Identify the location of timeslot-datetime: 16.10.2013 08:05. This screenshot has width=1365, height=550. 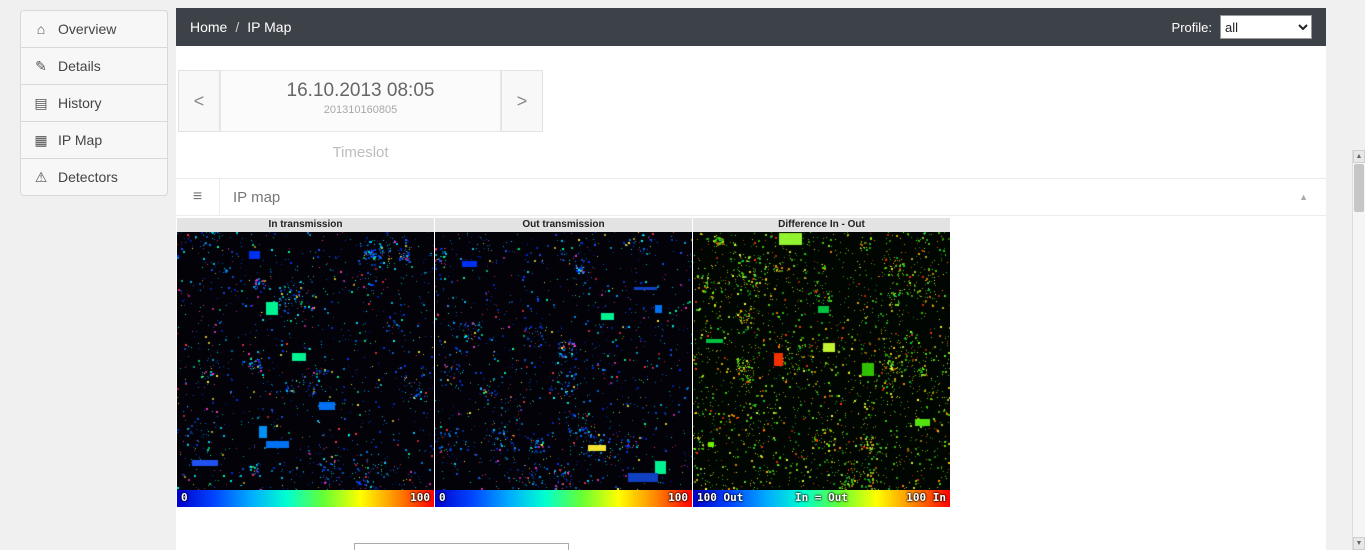
(360, 90).